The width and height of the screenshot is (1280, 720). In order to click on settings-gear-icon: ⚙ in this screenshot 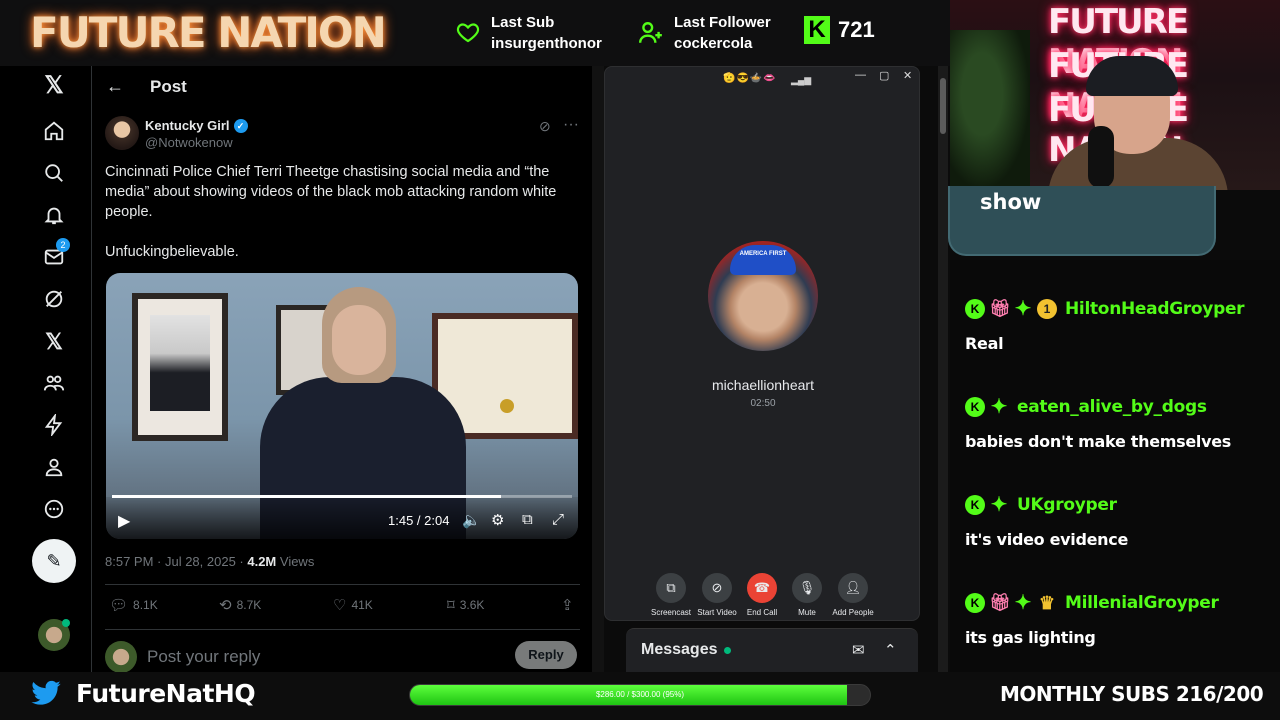, I will do `click(497, 520)`.